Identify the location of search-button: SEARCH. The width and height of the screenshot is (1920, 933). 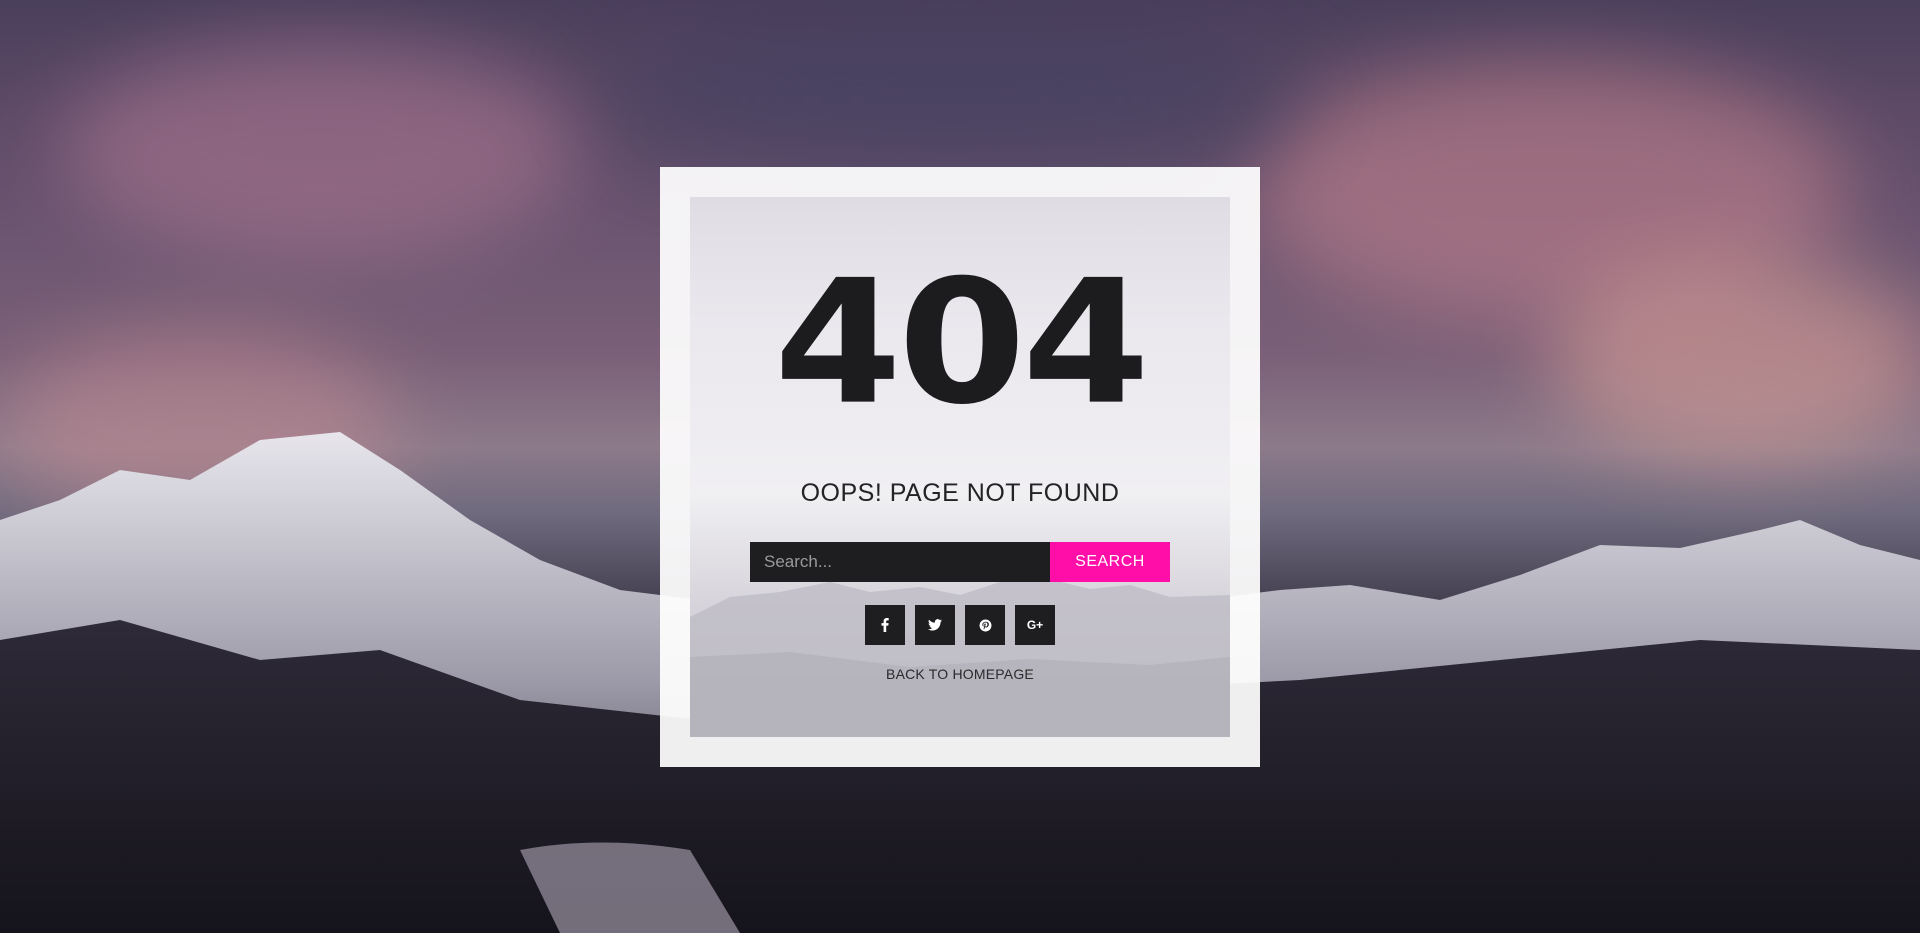
(1110, 562).